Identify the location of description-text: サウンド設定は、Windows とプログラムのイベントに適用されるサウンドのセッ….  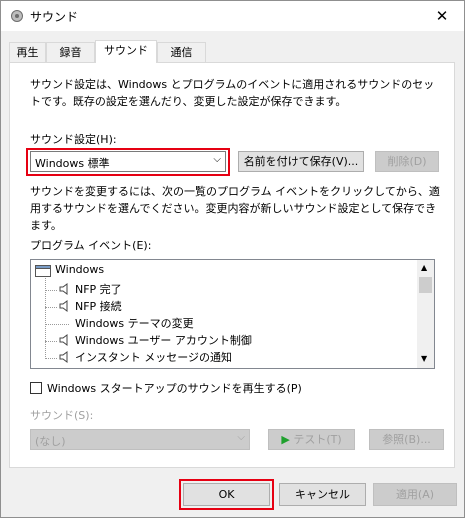
(232, 93).